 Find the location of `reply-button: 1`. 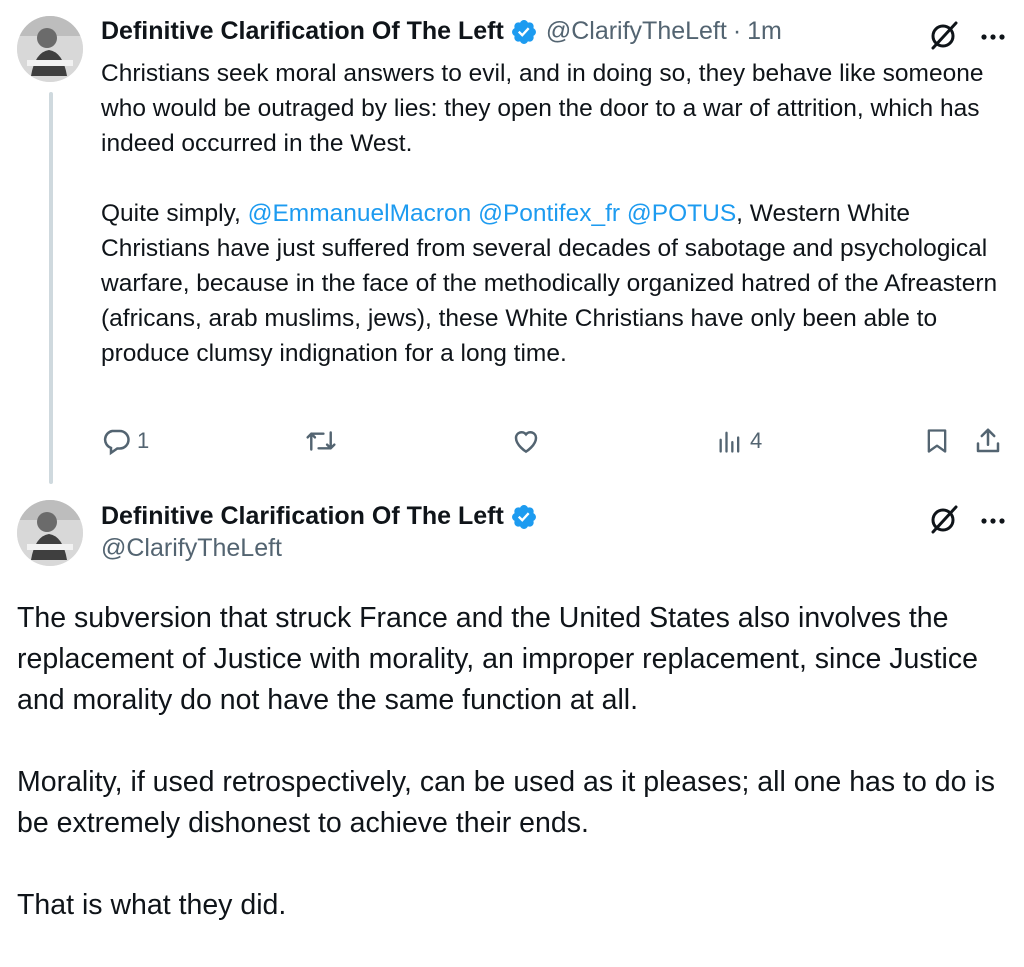

reply-button: 1 is located at coordinates (125, 441).